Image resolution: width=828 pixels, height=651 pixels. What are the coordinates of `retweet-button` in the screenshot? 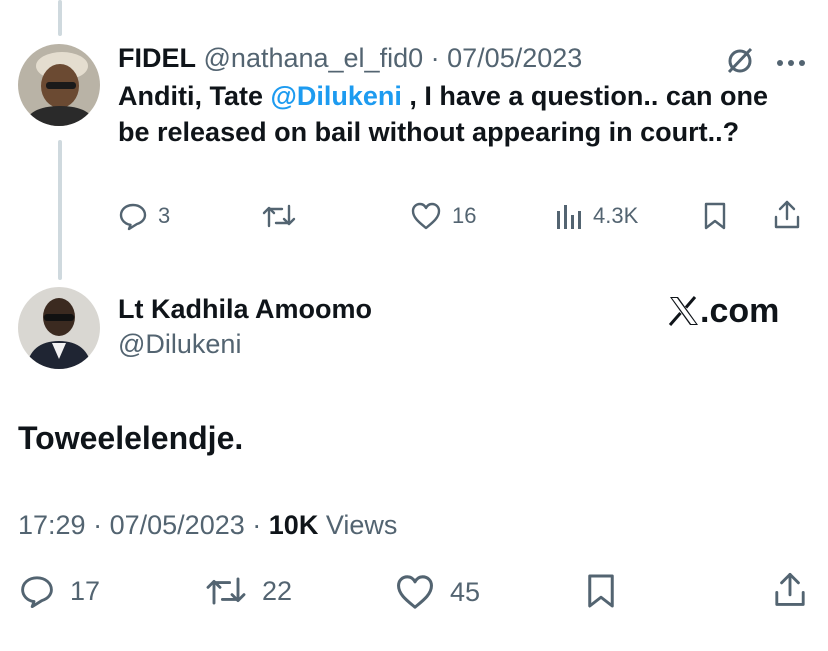 It's located at (279, 216).